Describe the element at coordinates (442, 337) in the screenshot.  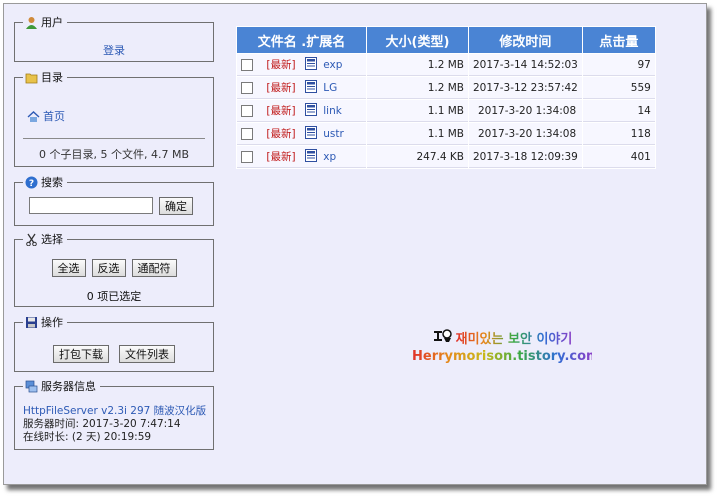
I see `watermark-logo-icon` at that location.